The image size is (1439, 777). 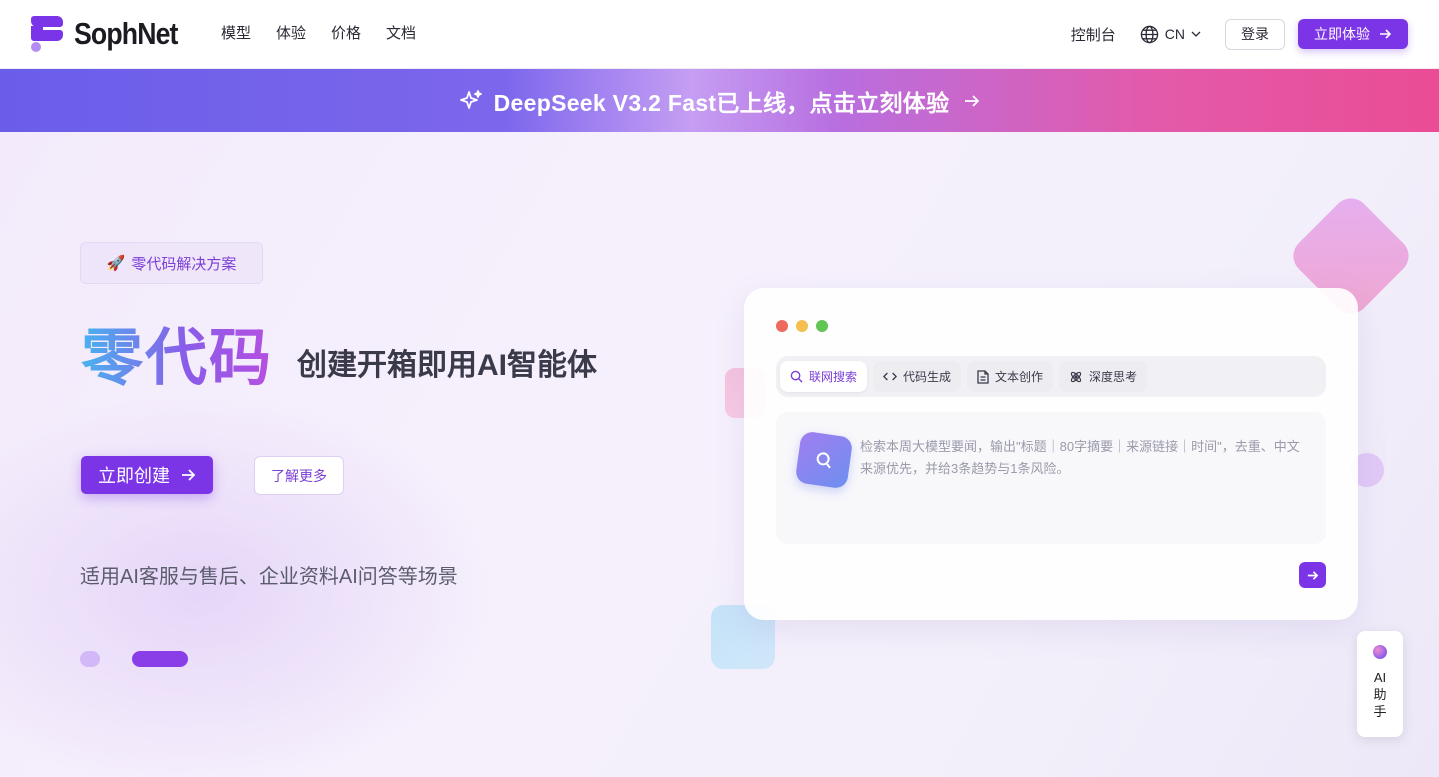 I want to click on tab-label: 代码生成, so click(x=927, y=377).